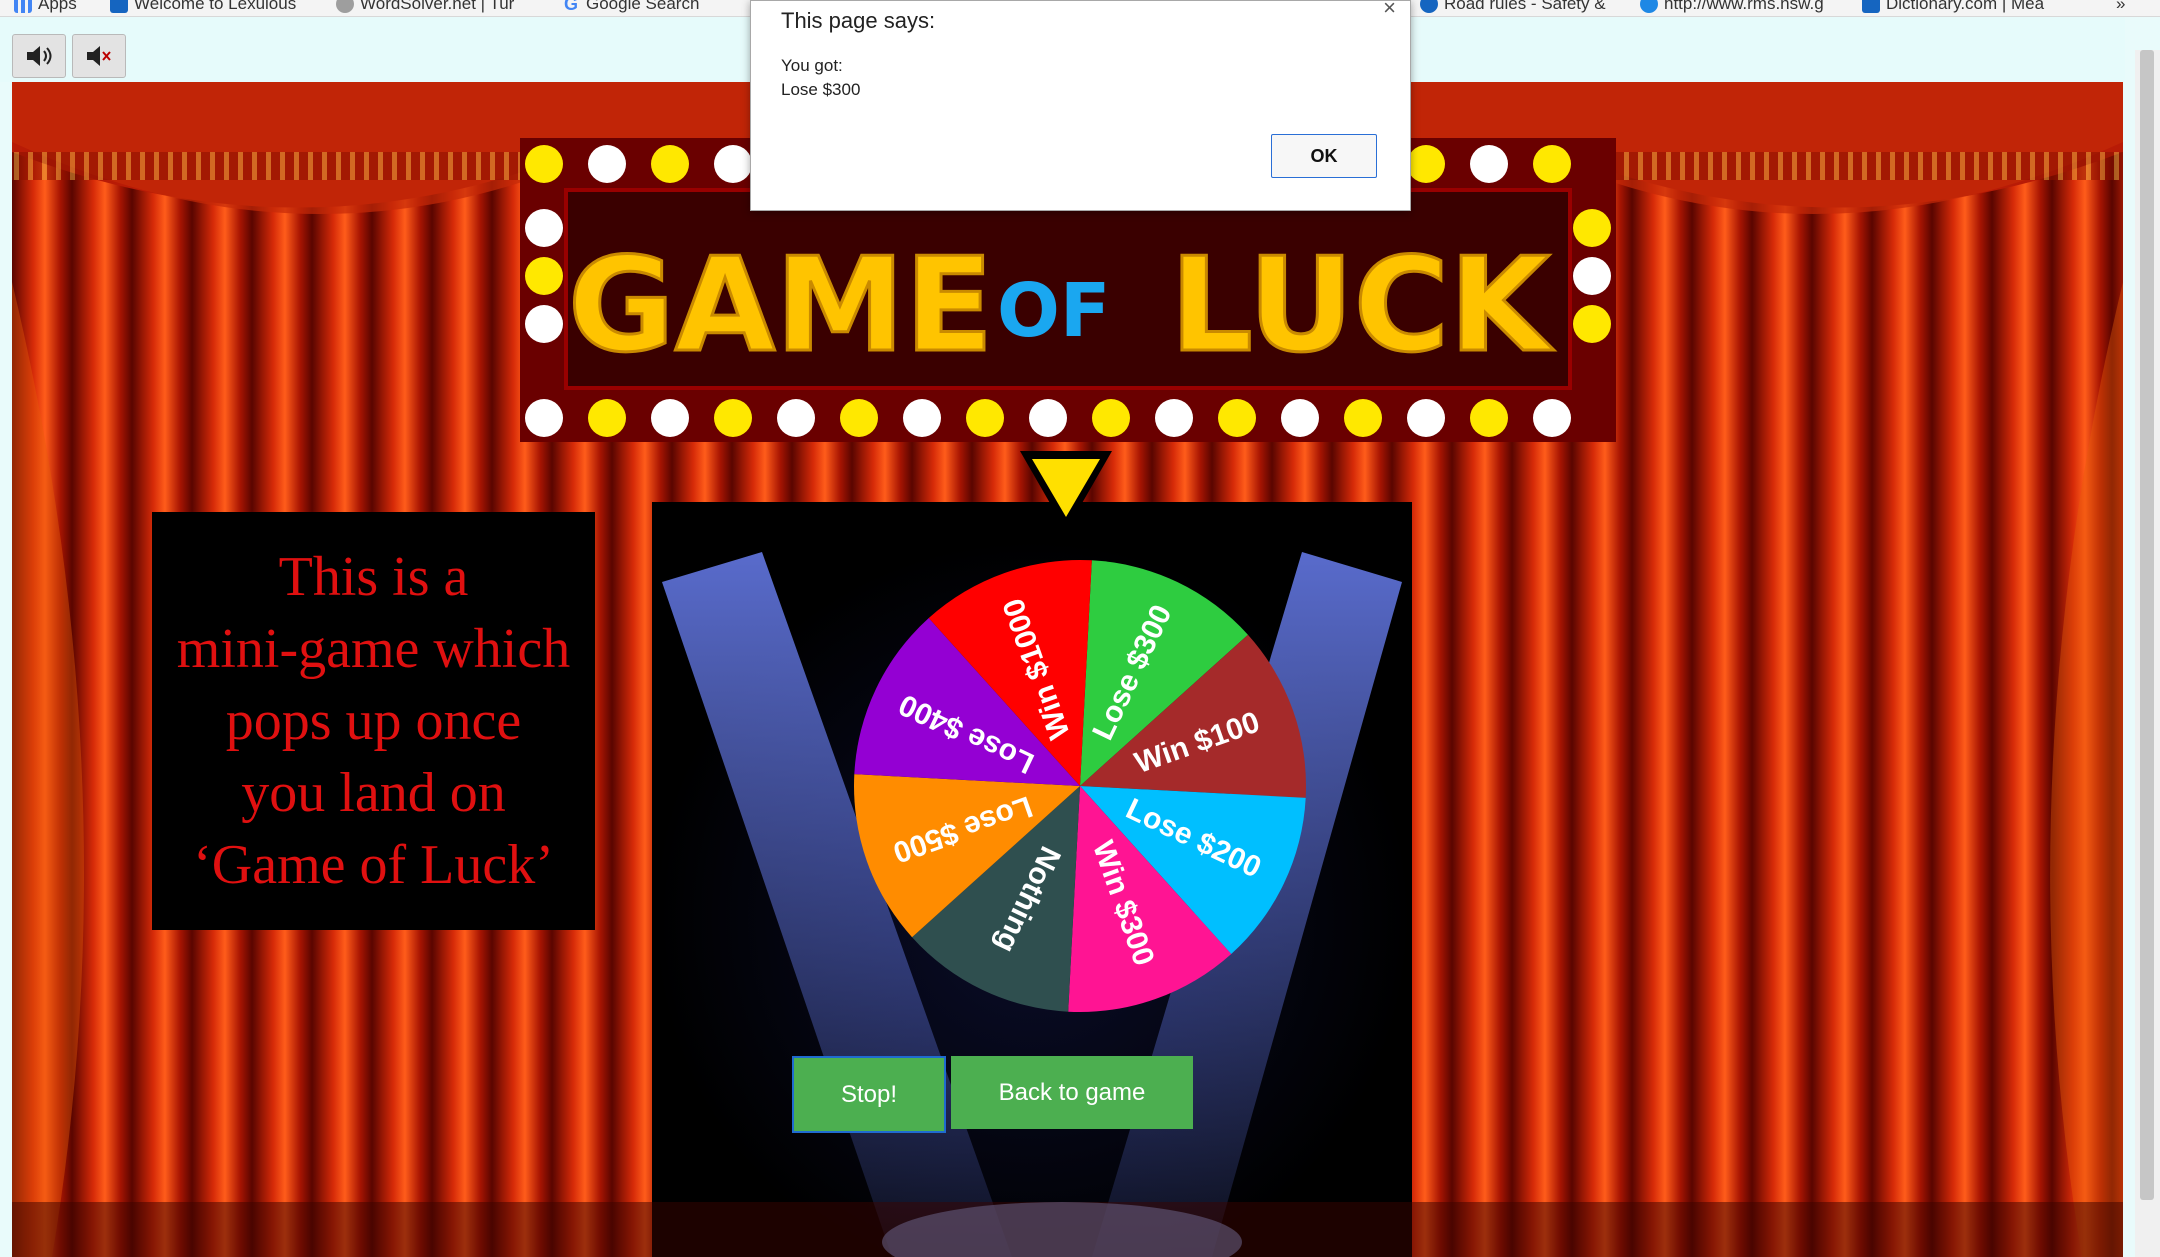 The image size is (2160, 1257). What do you see at coordinates (780, 305) in the screenshot?
I see `sign-word-game: GAME` at bounding box center [780, 305].